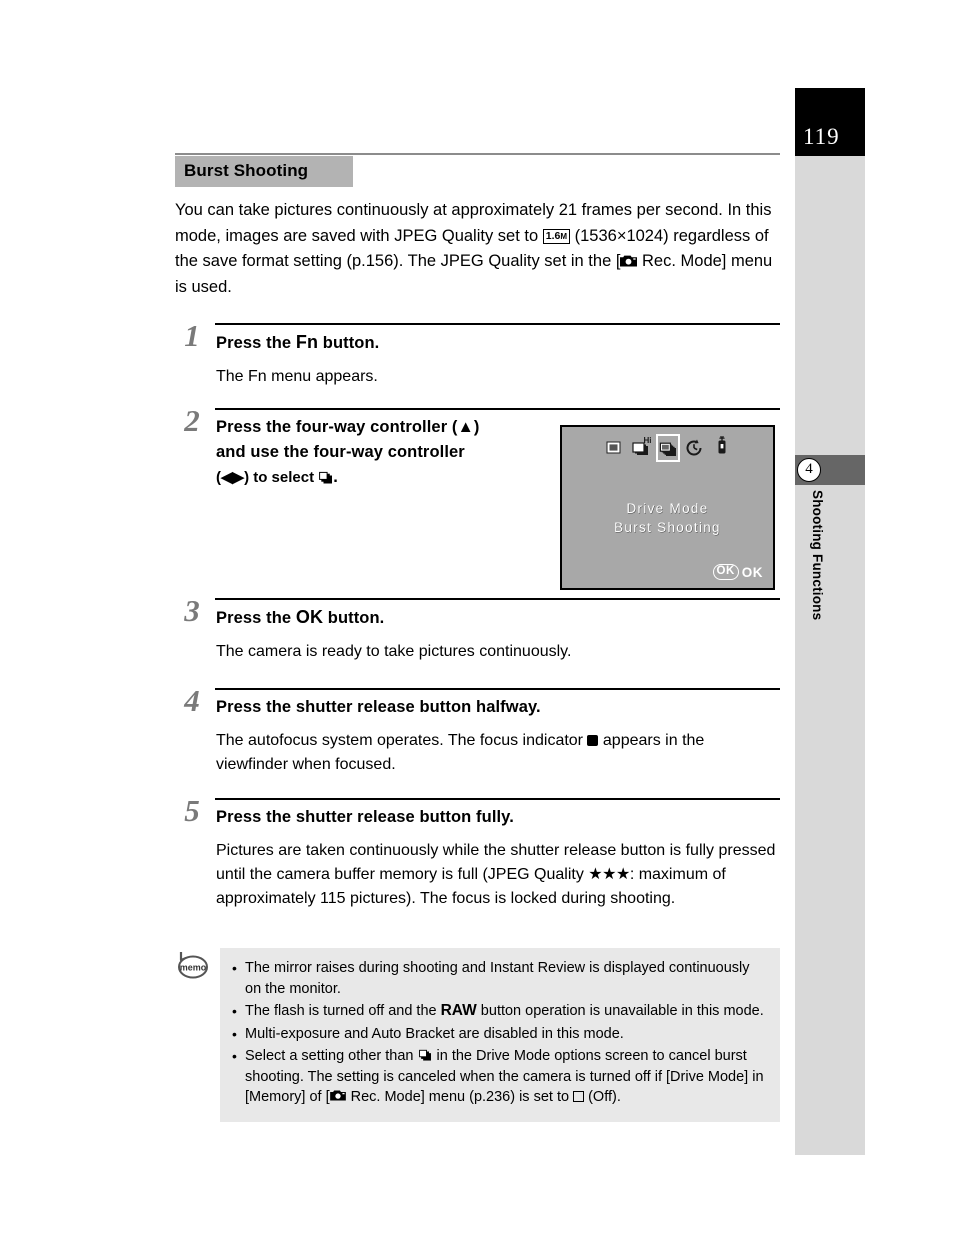 This screenshot has width=954, height=1246. What do you see at coordinates (725, 572) in the screenshot?
I see `ok-badge-icon: OK` at bounding box center [725, 572].